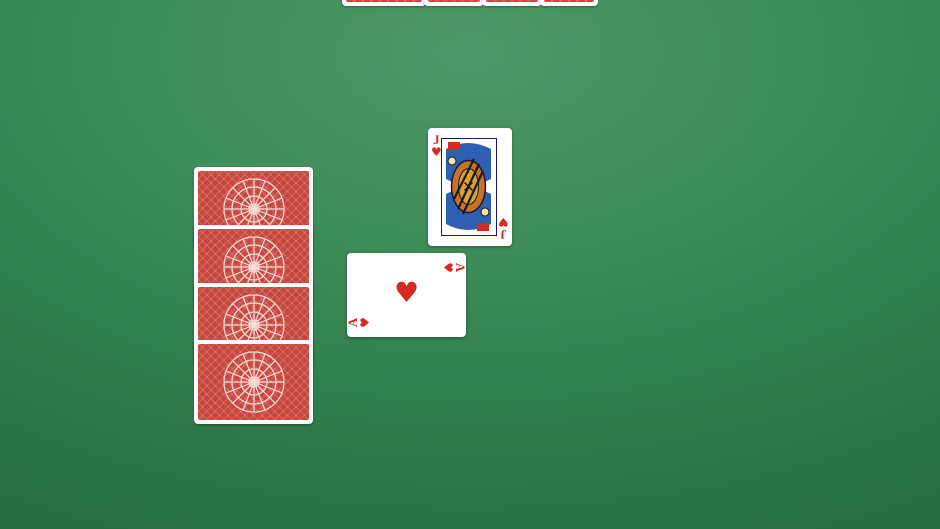 The width and height of the screenshot is (940, 529). Describe the element at coordinates (461, 267) in the screenshot. I see `card-rank: A` at that location.